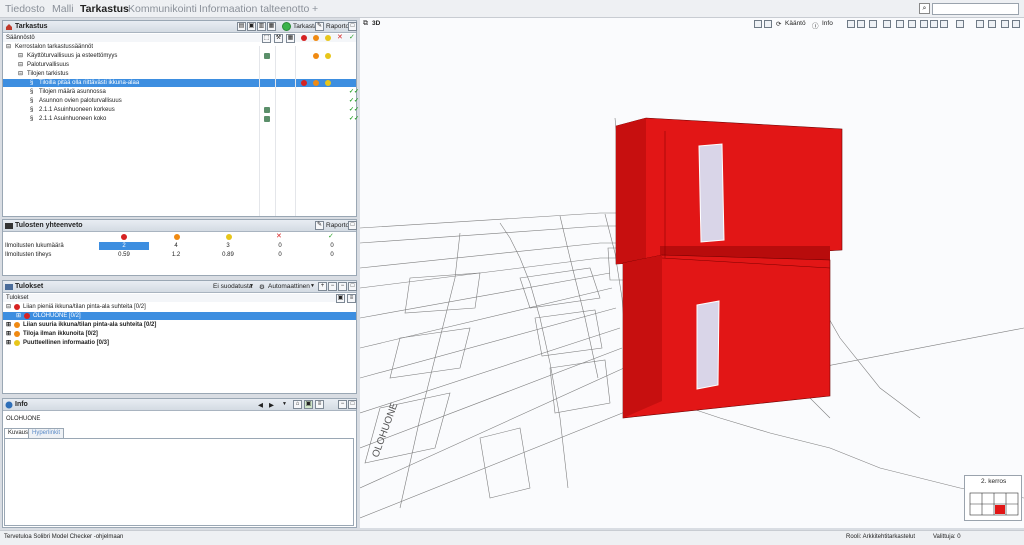  Describe the element at coordinates (262, 287) in the screenshot. I see `auto-icon: ⚙` at that location.